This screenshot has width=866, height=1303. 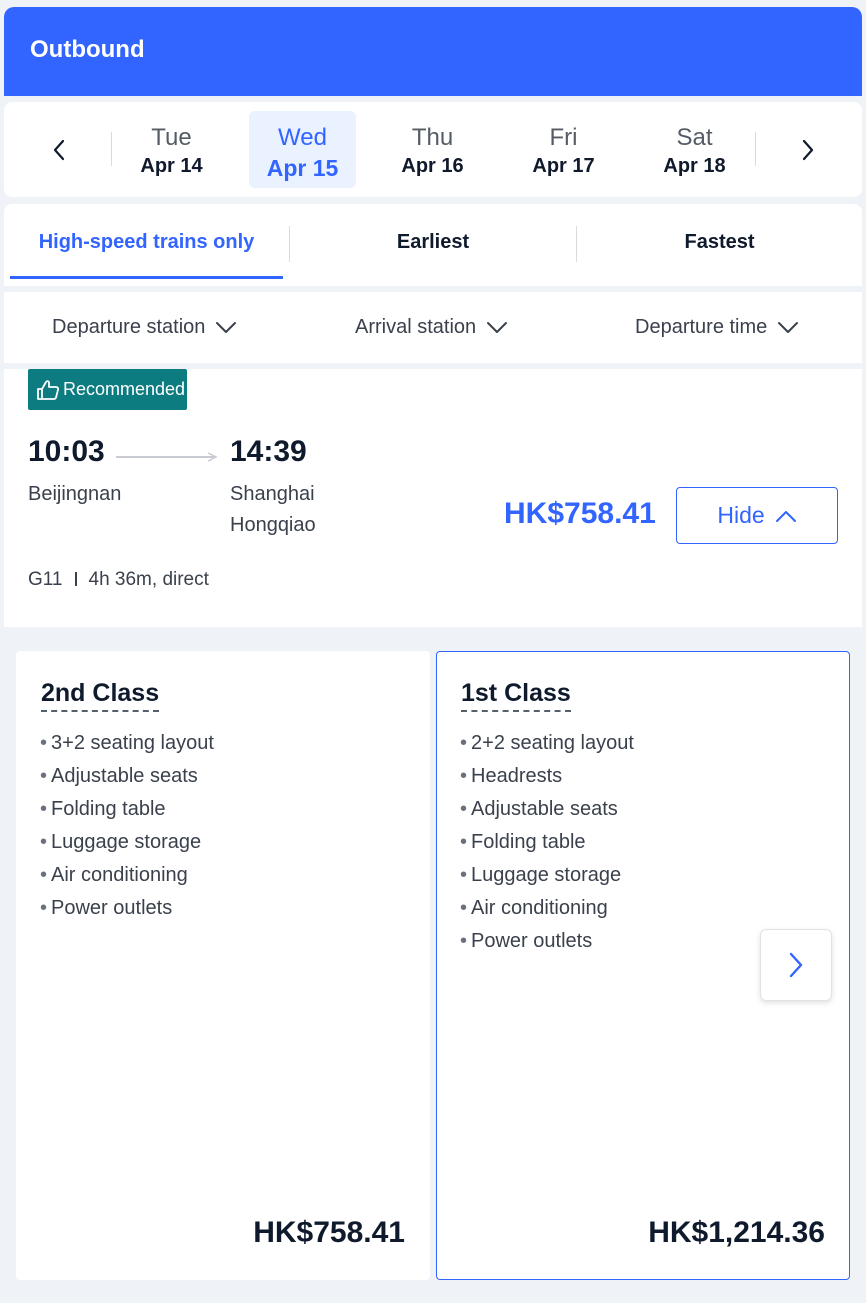 I want to click on tab-label: Earliest, so click(x=433, y=241).